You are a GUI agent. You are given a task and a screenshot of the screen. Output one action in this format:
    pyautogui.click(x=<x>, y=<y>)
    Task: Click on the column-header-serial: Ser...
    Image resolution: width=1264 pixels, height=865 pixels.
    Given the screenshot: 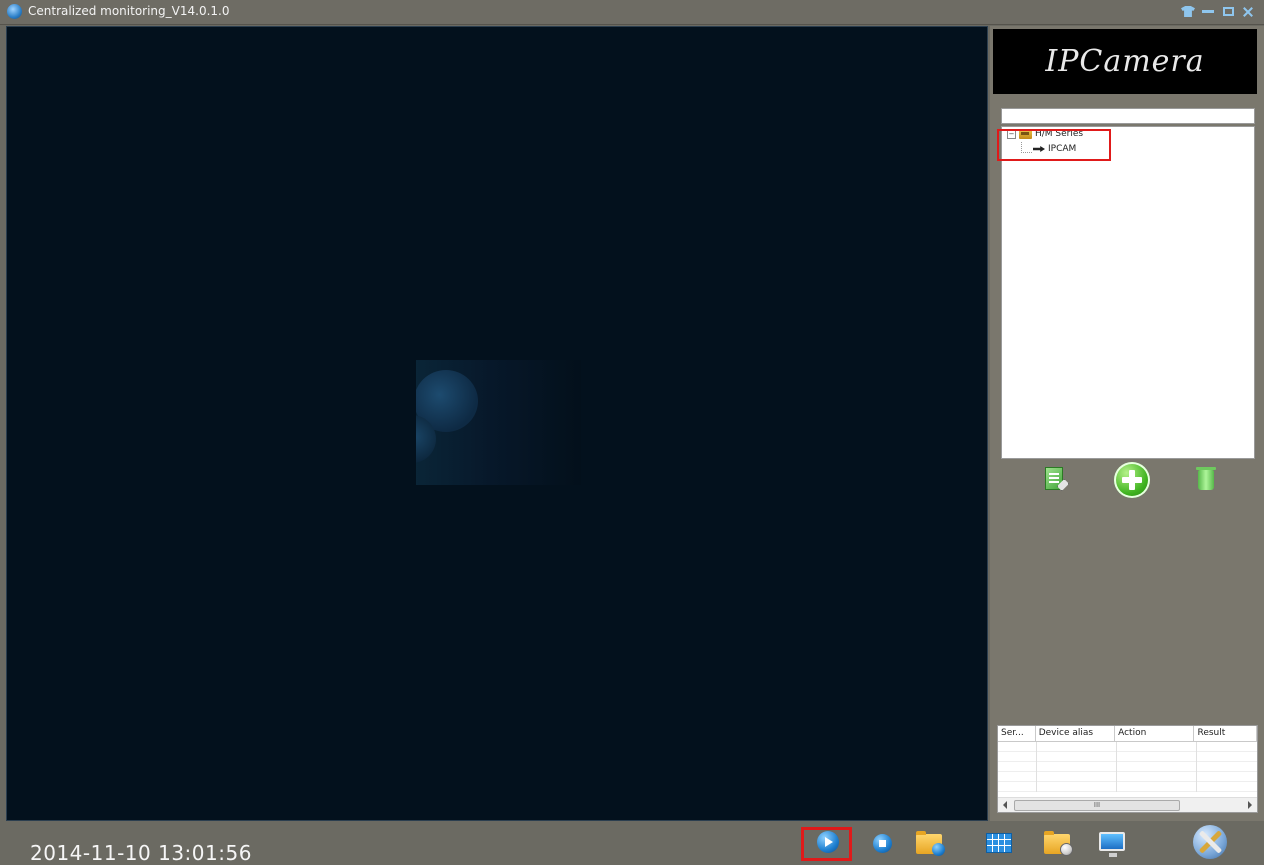 What is the action you would take?
    pyautogui.click(x=1017, y=733)
    